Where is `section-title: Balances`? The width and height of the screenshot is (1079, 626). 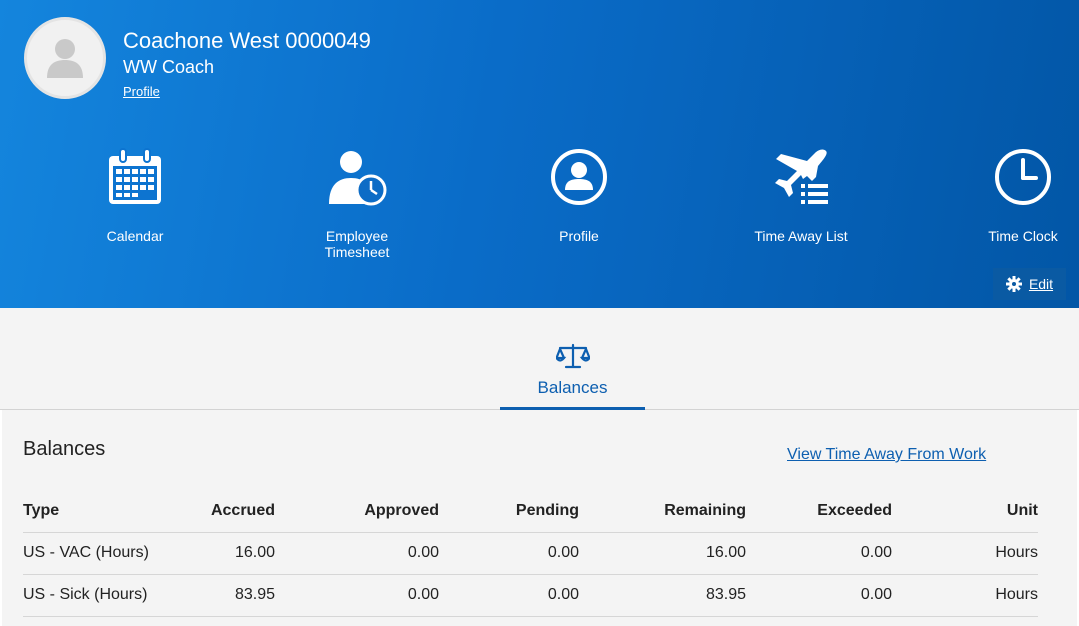
section-title: Balances is located at coordinates (64, 449).